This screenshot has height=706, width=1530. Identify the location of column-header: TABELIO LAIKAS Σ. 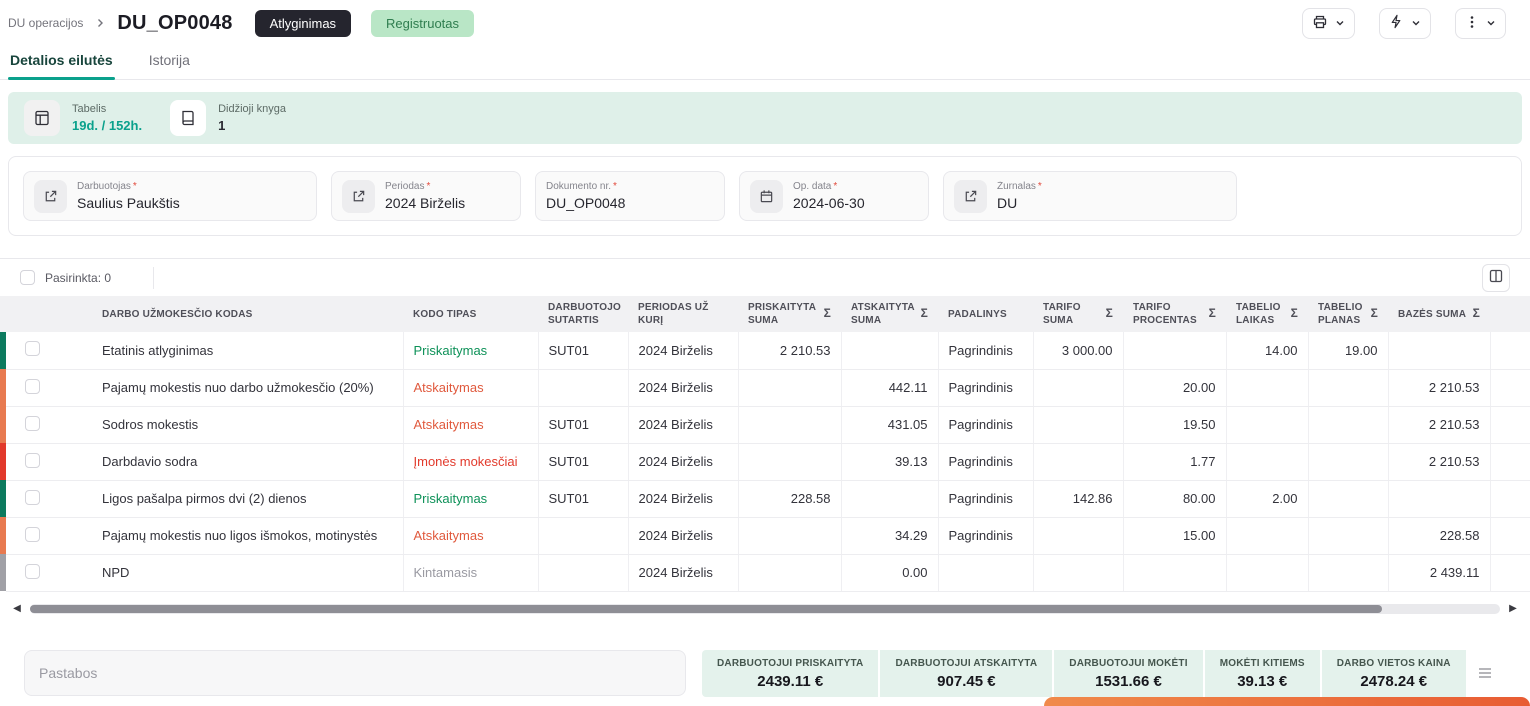
(1267, 314).